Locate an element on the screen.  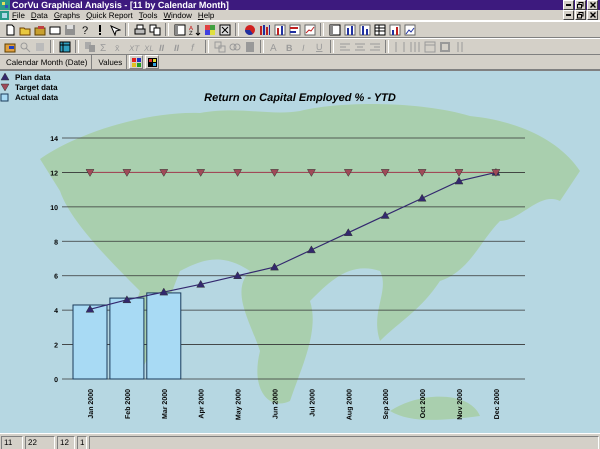
menu-item: Help is located at coordinates (206, 15).